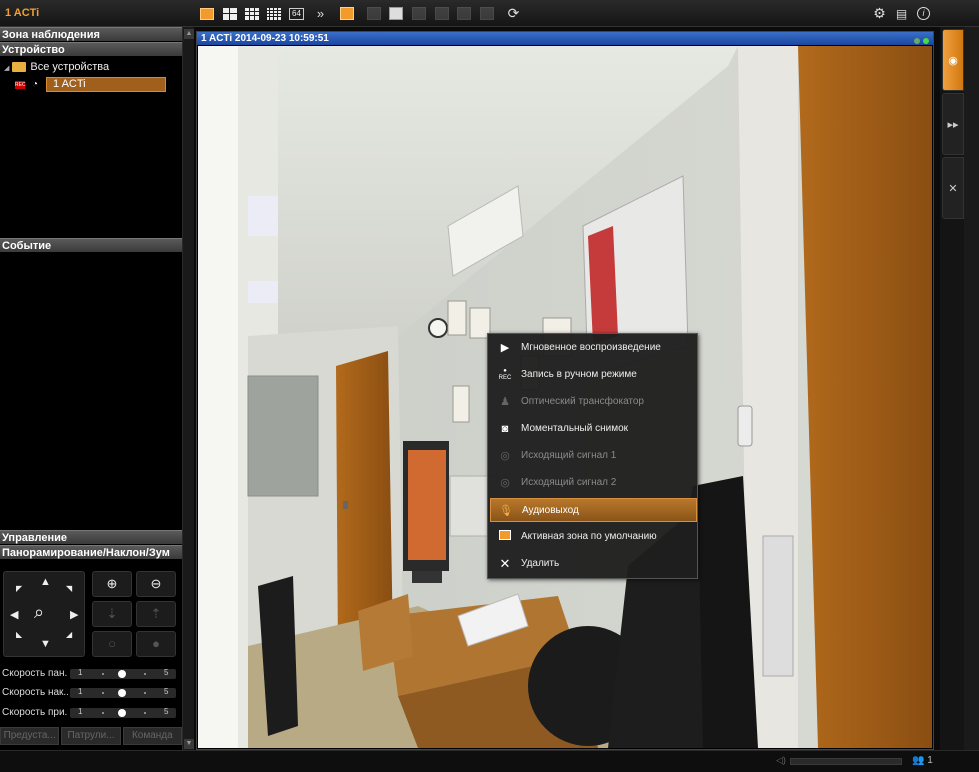 This screenshot has height=772, width=979. Describe the element at coordinates (156, 584) in the screenshot. I see `zoom-out-button: ⊖` at that location.